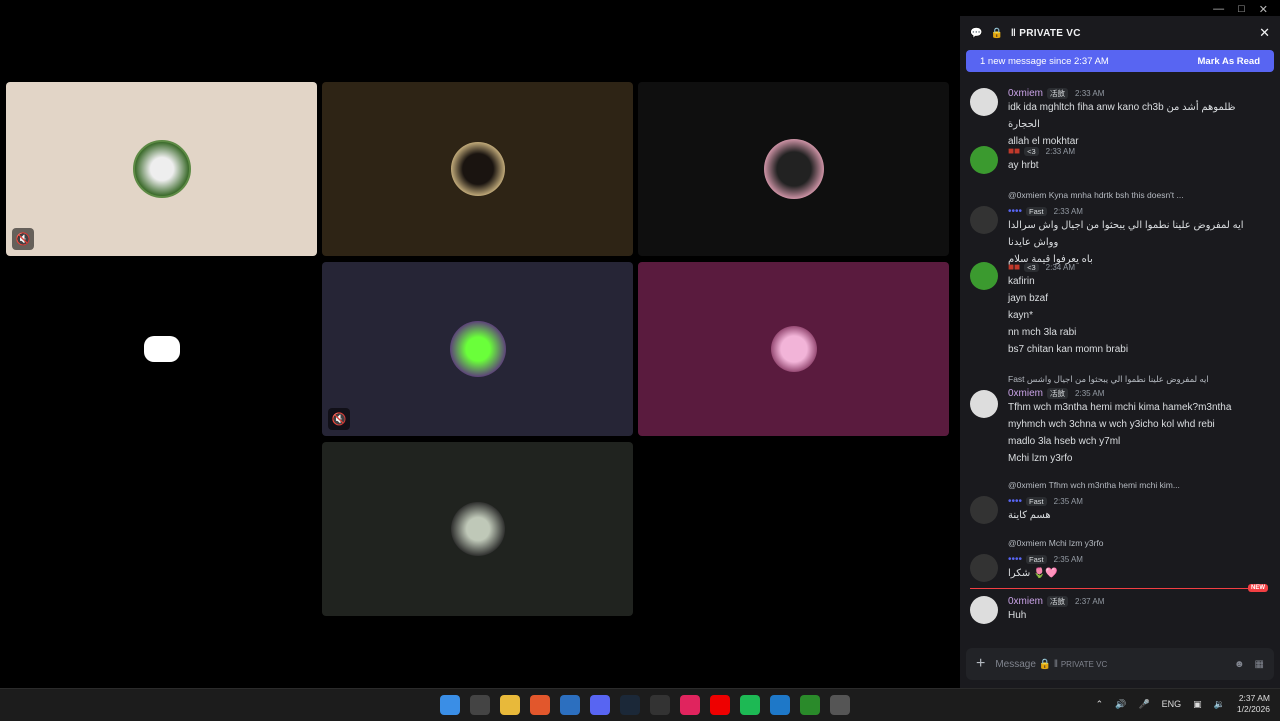 The image size is (1280, 721). What do you see at coordinates (161, 349) in the screenshot?
I see `discord-logo-icon` at bounding box center [161, 349].